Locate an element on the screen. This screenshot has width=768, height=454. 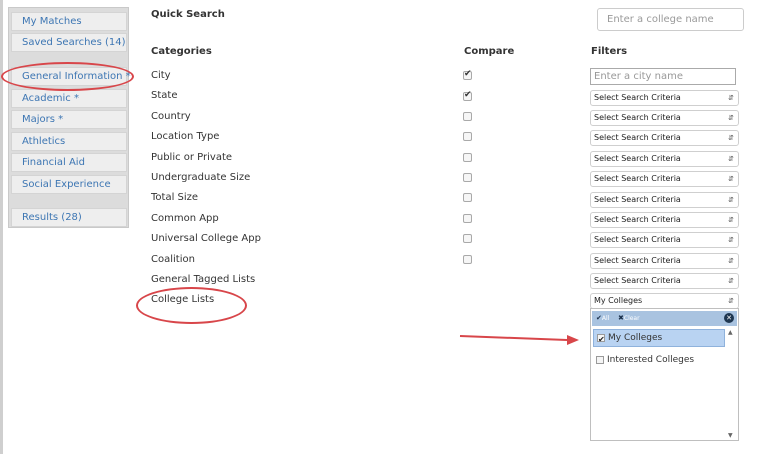
category-public-or-private: Public or Private is located at coordinates (192, 157).